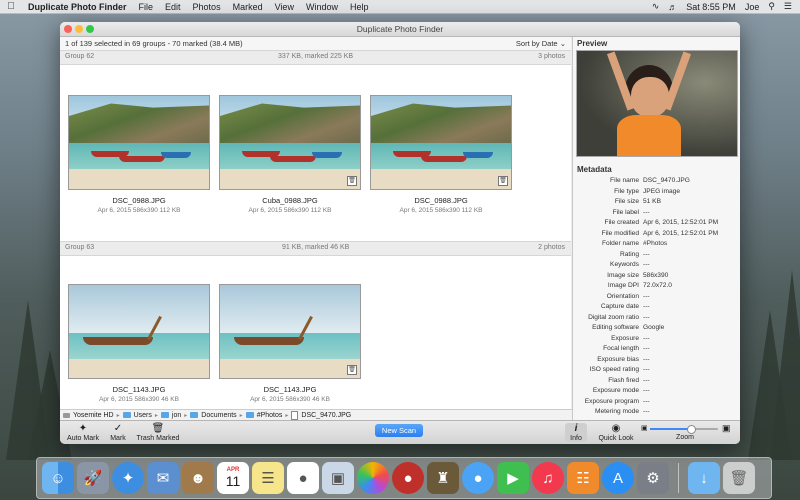  What do you see at coordinates (326, 415) in the screenshot?
I see `path-item: DSC_9470.JPG` at bounding box center [326, 415].